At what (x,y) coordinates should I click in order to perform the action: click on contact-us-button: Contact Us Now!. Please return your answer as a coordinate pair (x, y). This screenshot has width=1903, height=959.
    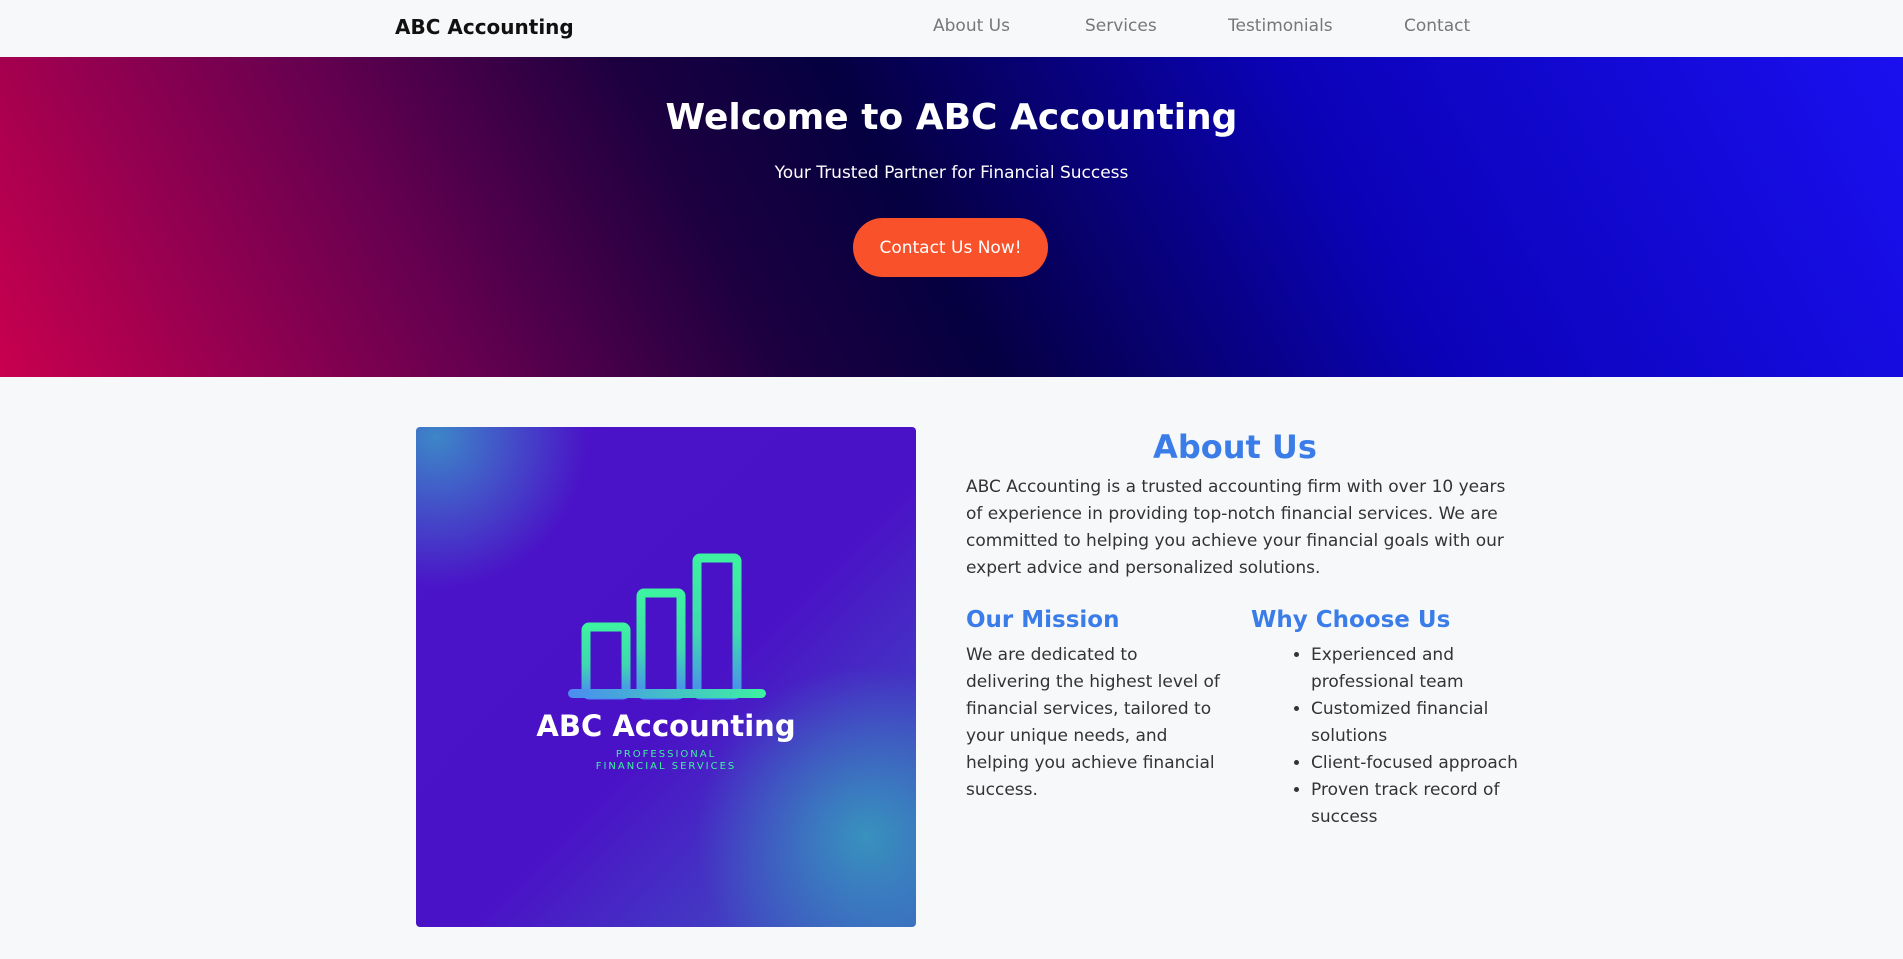
    Looking at the image, I should click on (950, 247).